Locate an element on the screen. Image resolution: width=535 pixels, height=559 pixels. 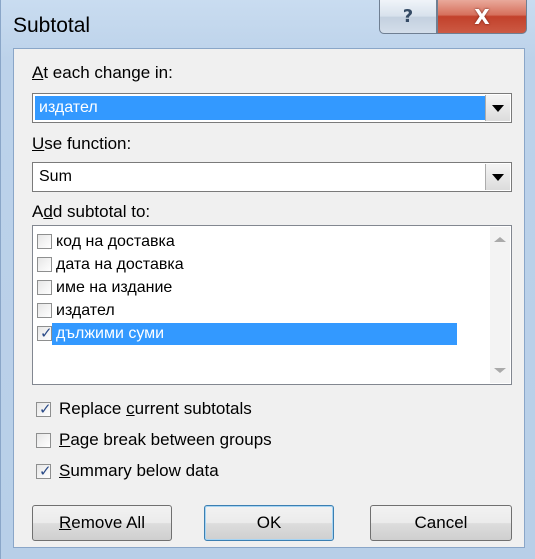
checkbox-checked: ✓ is located at coordinates (45, 333).